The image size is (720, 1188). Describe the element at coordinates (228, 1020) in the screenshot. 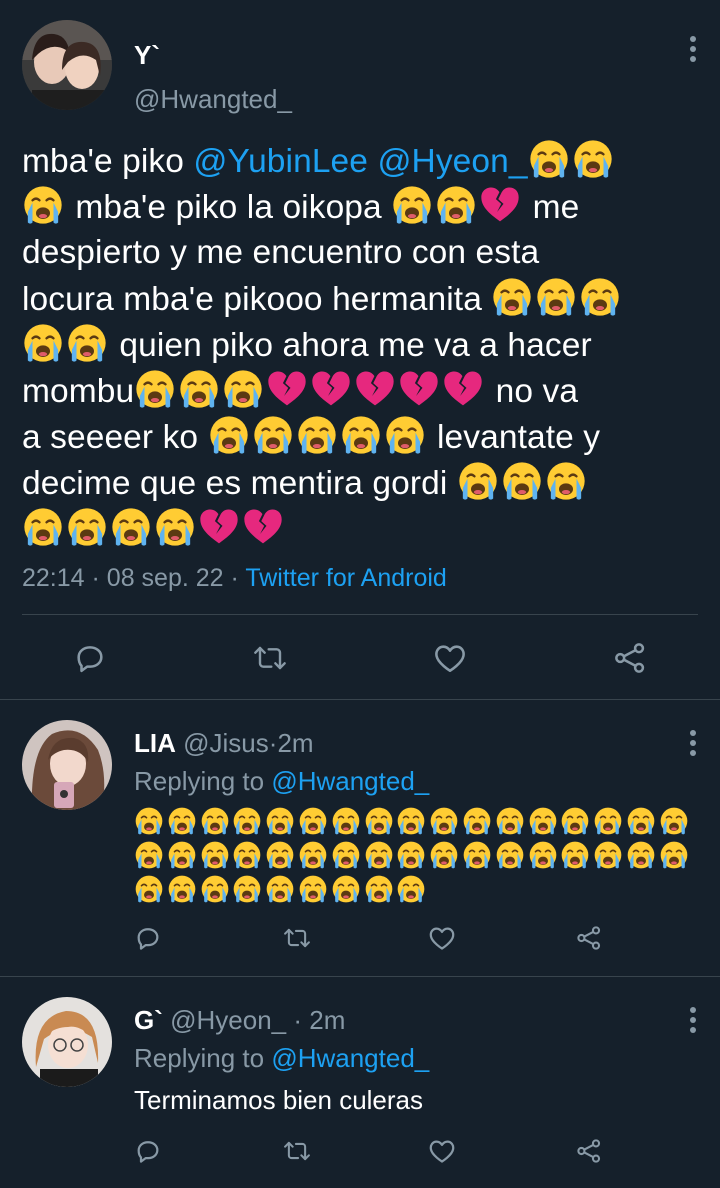

I see `author-handle: @Hyeon_` at that location.